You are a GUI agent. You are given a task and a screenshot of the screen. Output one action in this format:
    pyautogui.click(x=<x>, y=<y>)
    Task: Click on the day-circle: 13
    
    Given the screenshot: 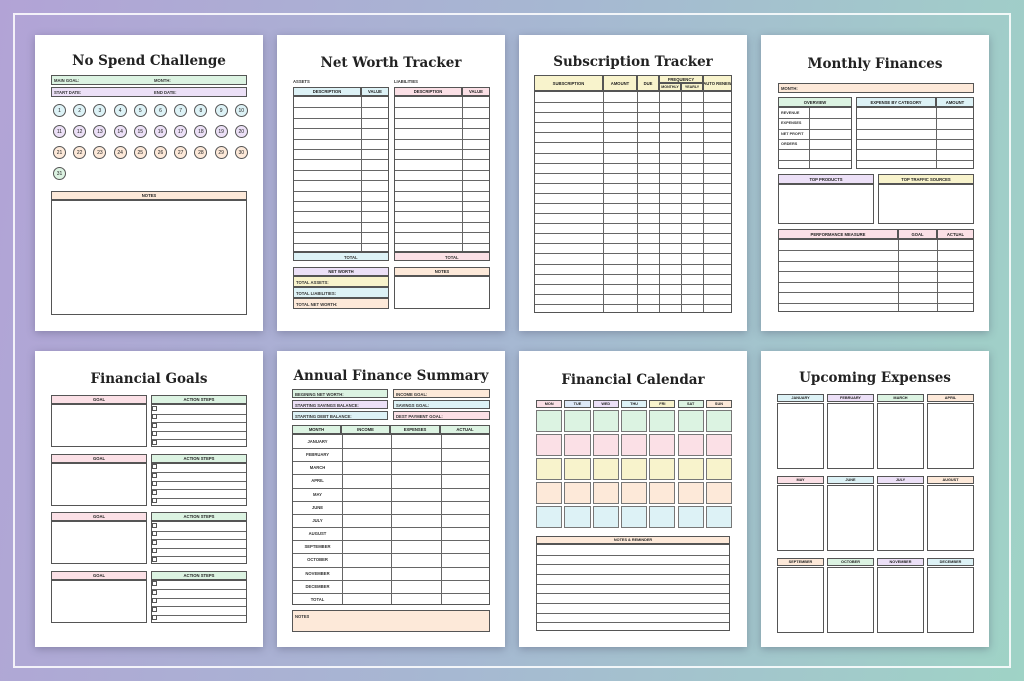 What is the action you would take?
    pyautogui.click(x=100, y=131)
    